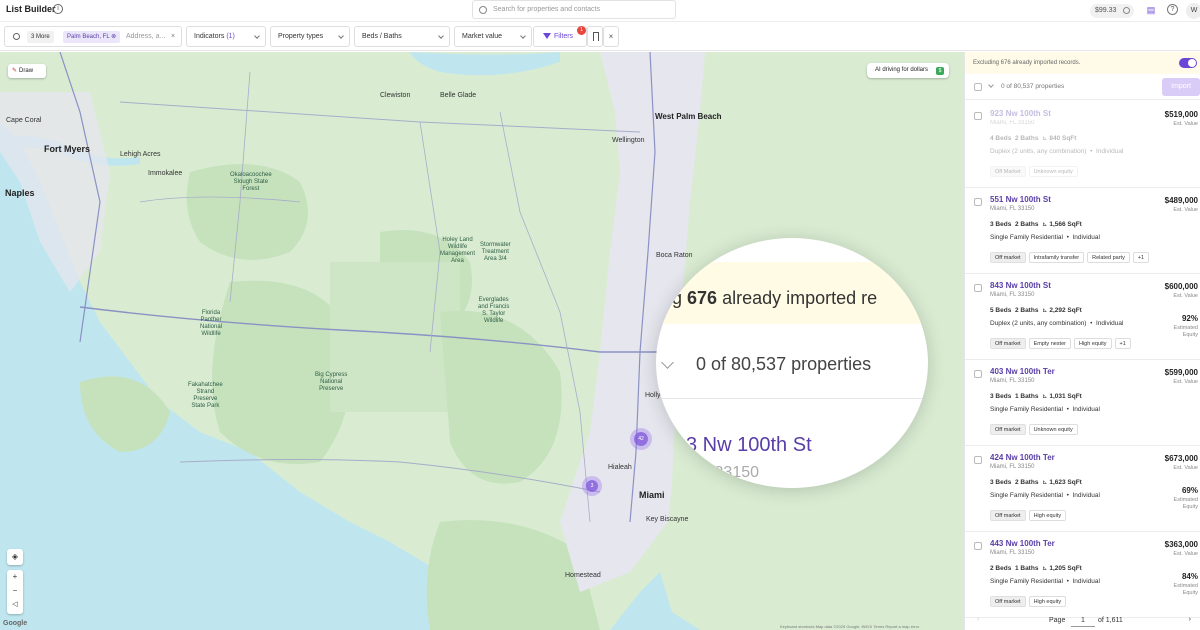  Describe the element at coordinates (173, 36) in the screenshot. I see `clear-location-icon: ×` at that location.